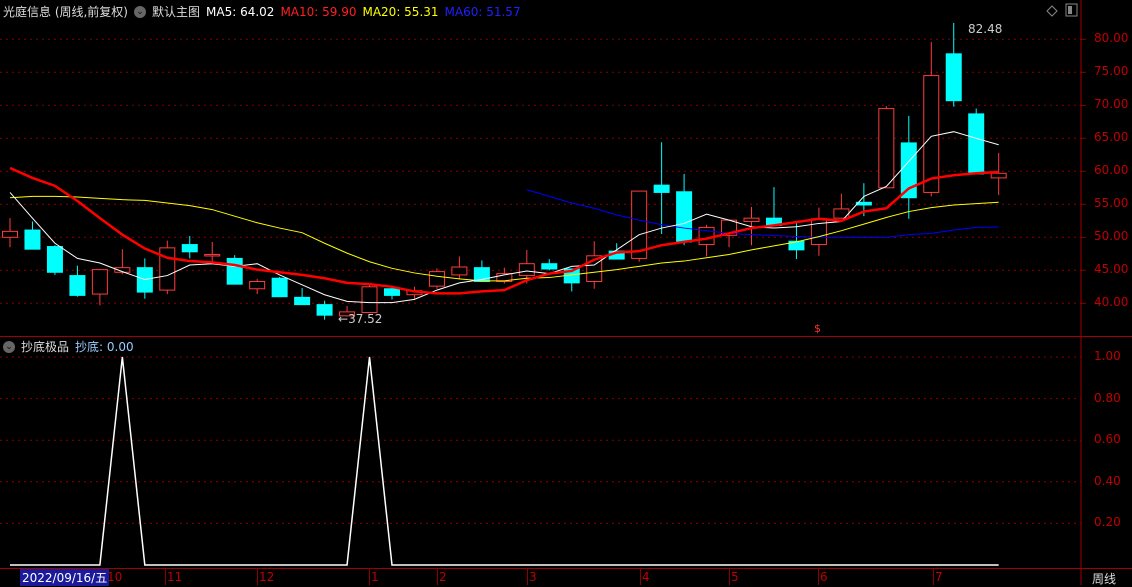 Image resolution: width=1132 pixels, height=587 pixels. What do you see at coordinates (1111, 38) in the screenshot?
I see `price-tick-label: 80.00` at bounding box center [1111, 38].